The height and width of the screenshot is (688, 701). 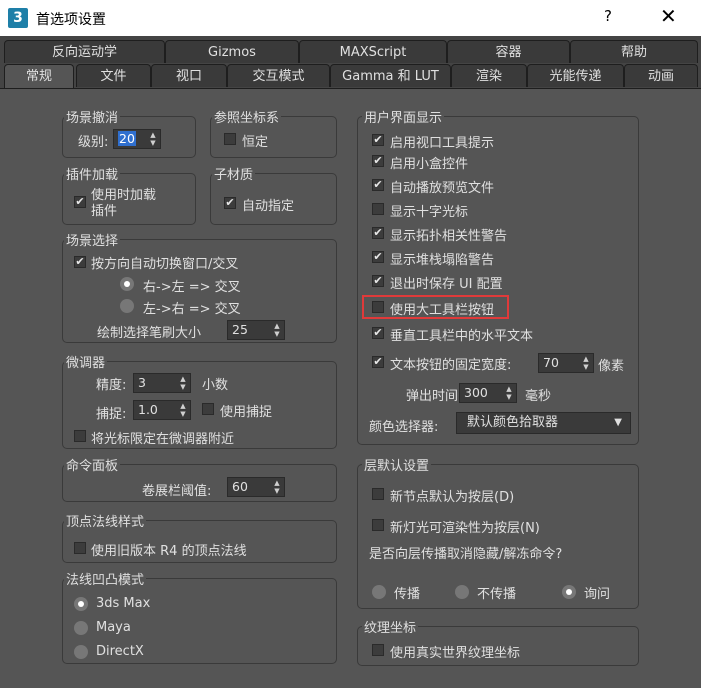 What do you see at coordinates (407, 594) in the screenshot?
I see `propagate-label: 传播` at bounding box center [407, 594].